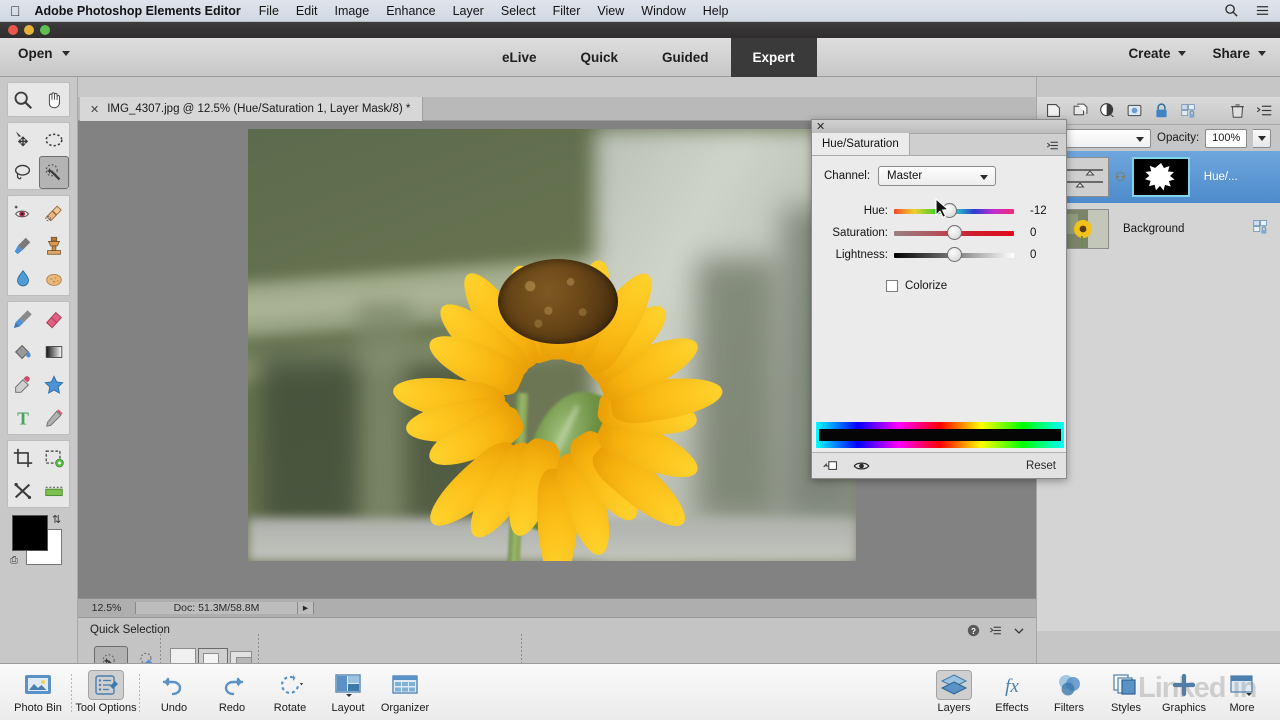  What do you see at coordinates (54, 139) in the screenshot?
I see `marquee-tool-button` at bounding box center [54, 139].